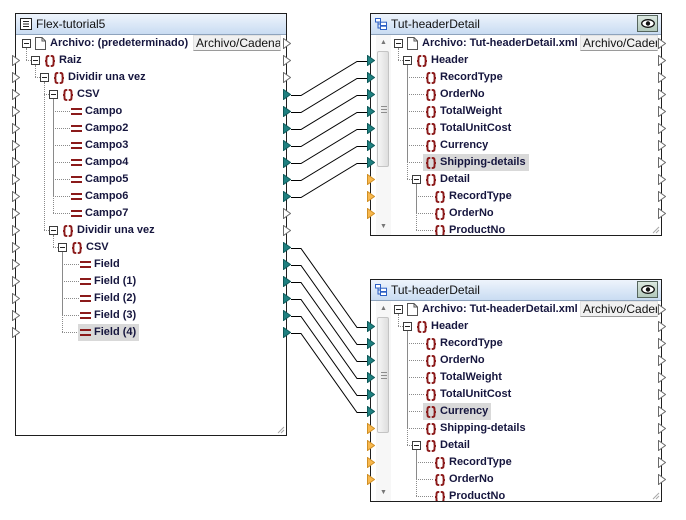 The width and height of the screenshot is (686, 520). Describe the element at coordinates (457, 411) in the screenshot. I see `selected-node: Currency` at that location.